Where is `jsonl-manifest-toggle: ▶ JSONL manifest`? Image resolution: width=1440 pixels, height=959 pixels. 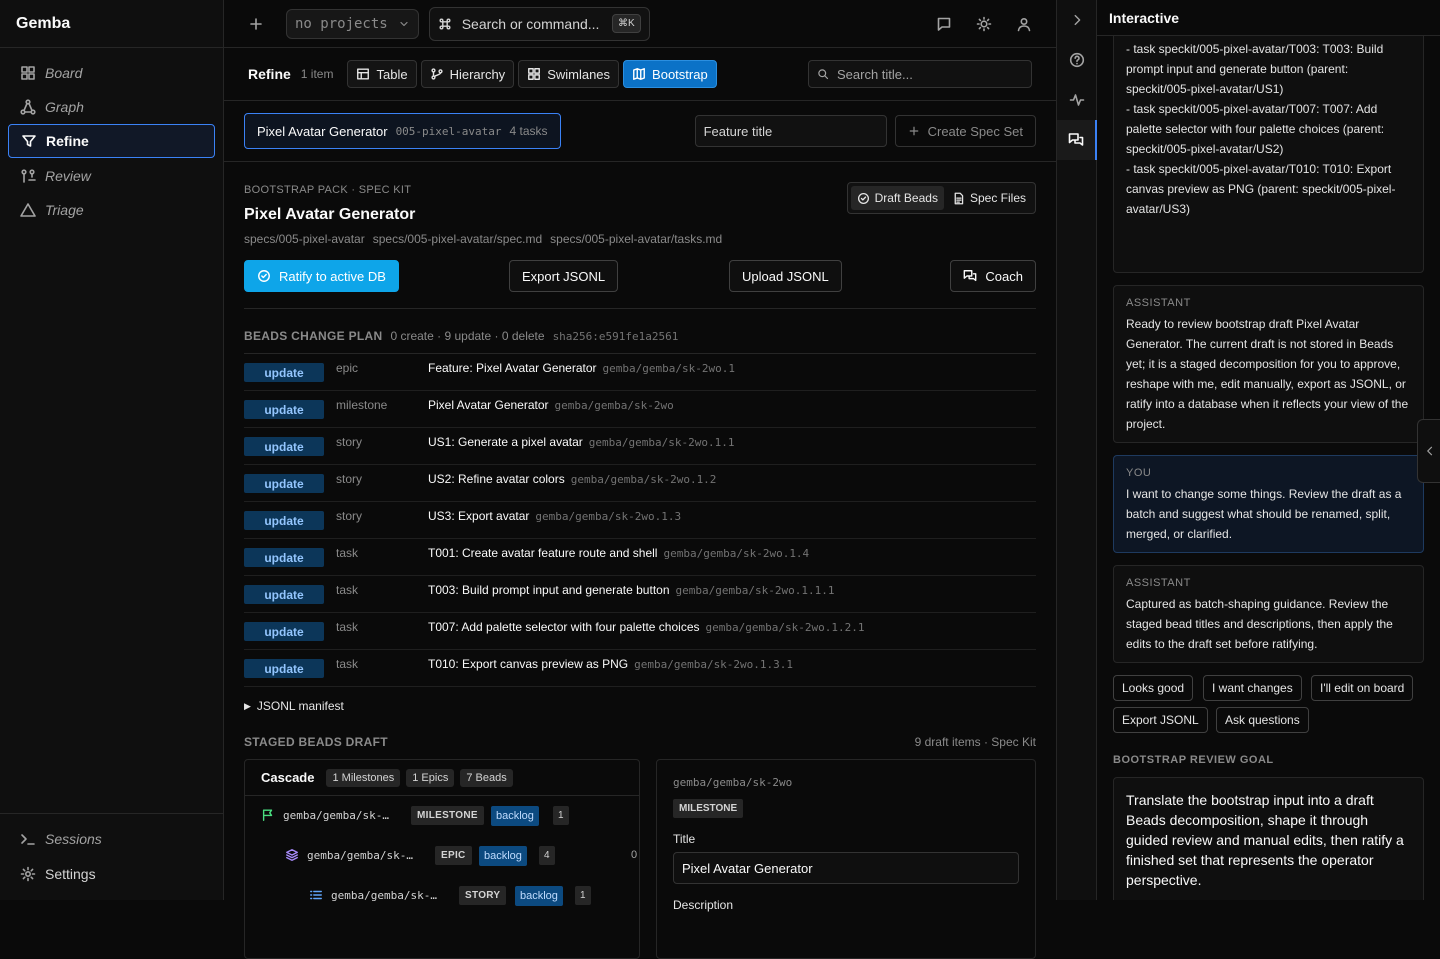
jsonl-manifest-toggle: ▶ JSONL manifest is located at coordinates (640, 706).